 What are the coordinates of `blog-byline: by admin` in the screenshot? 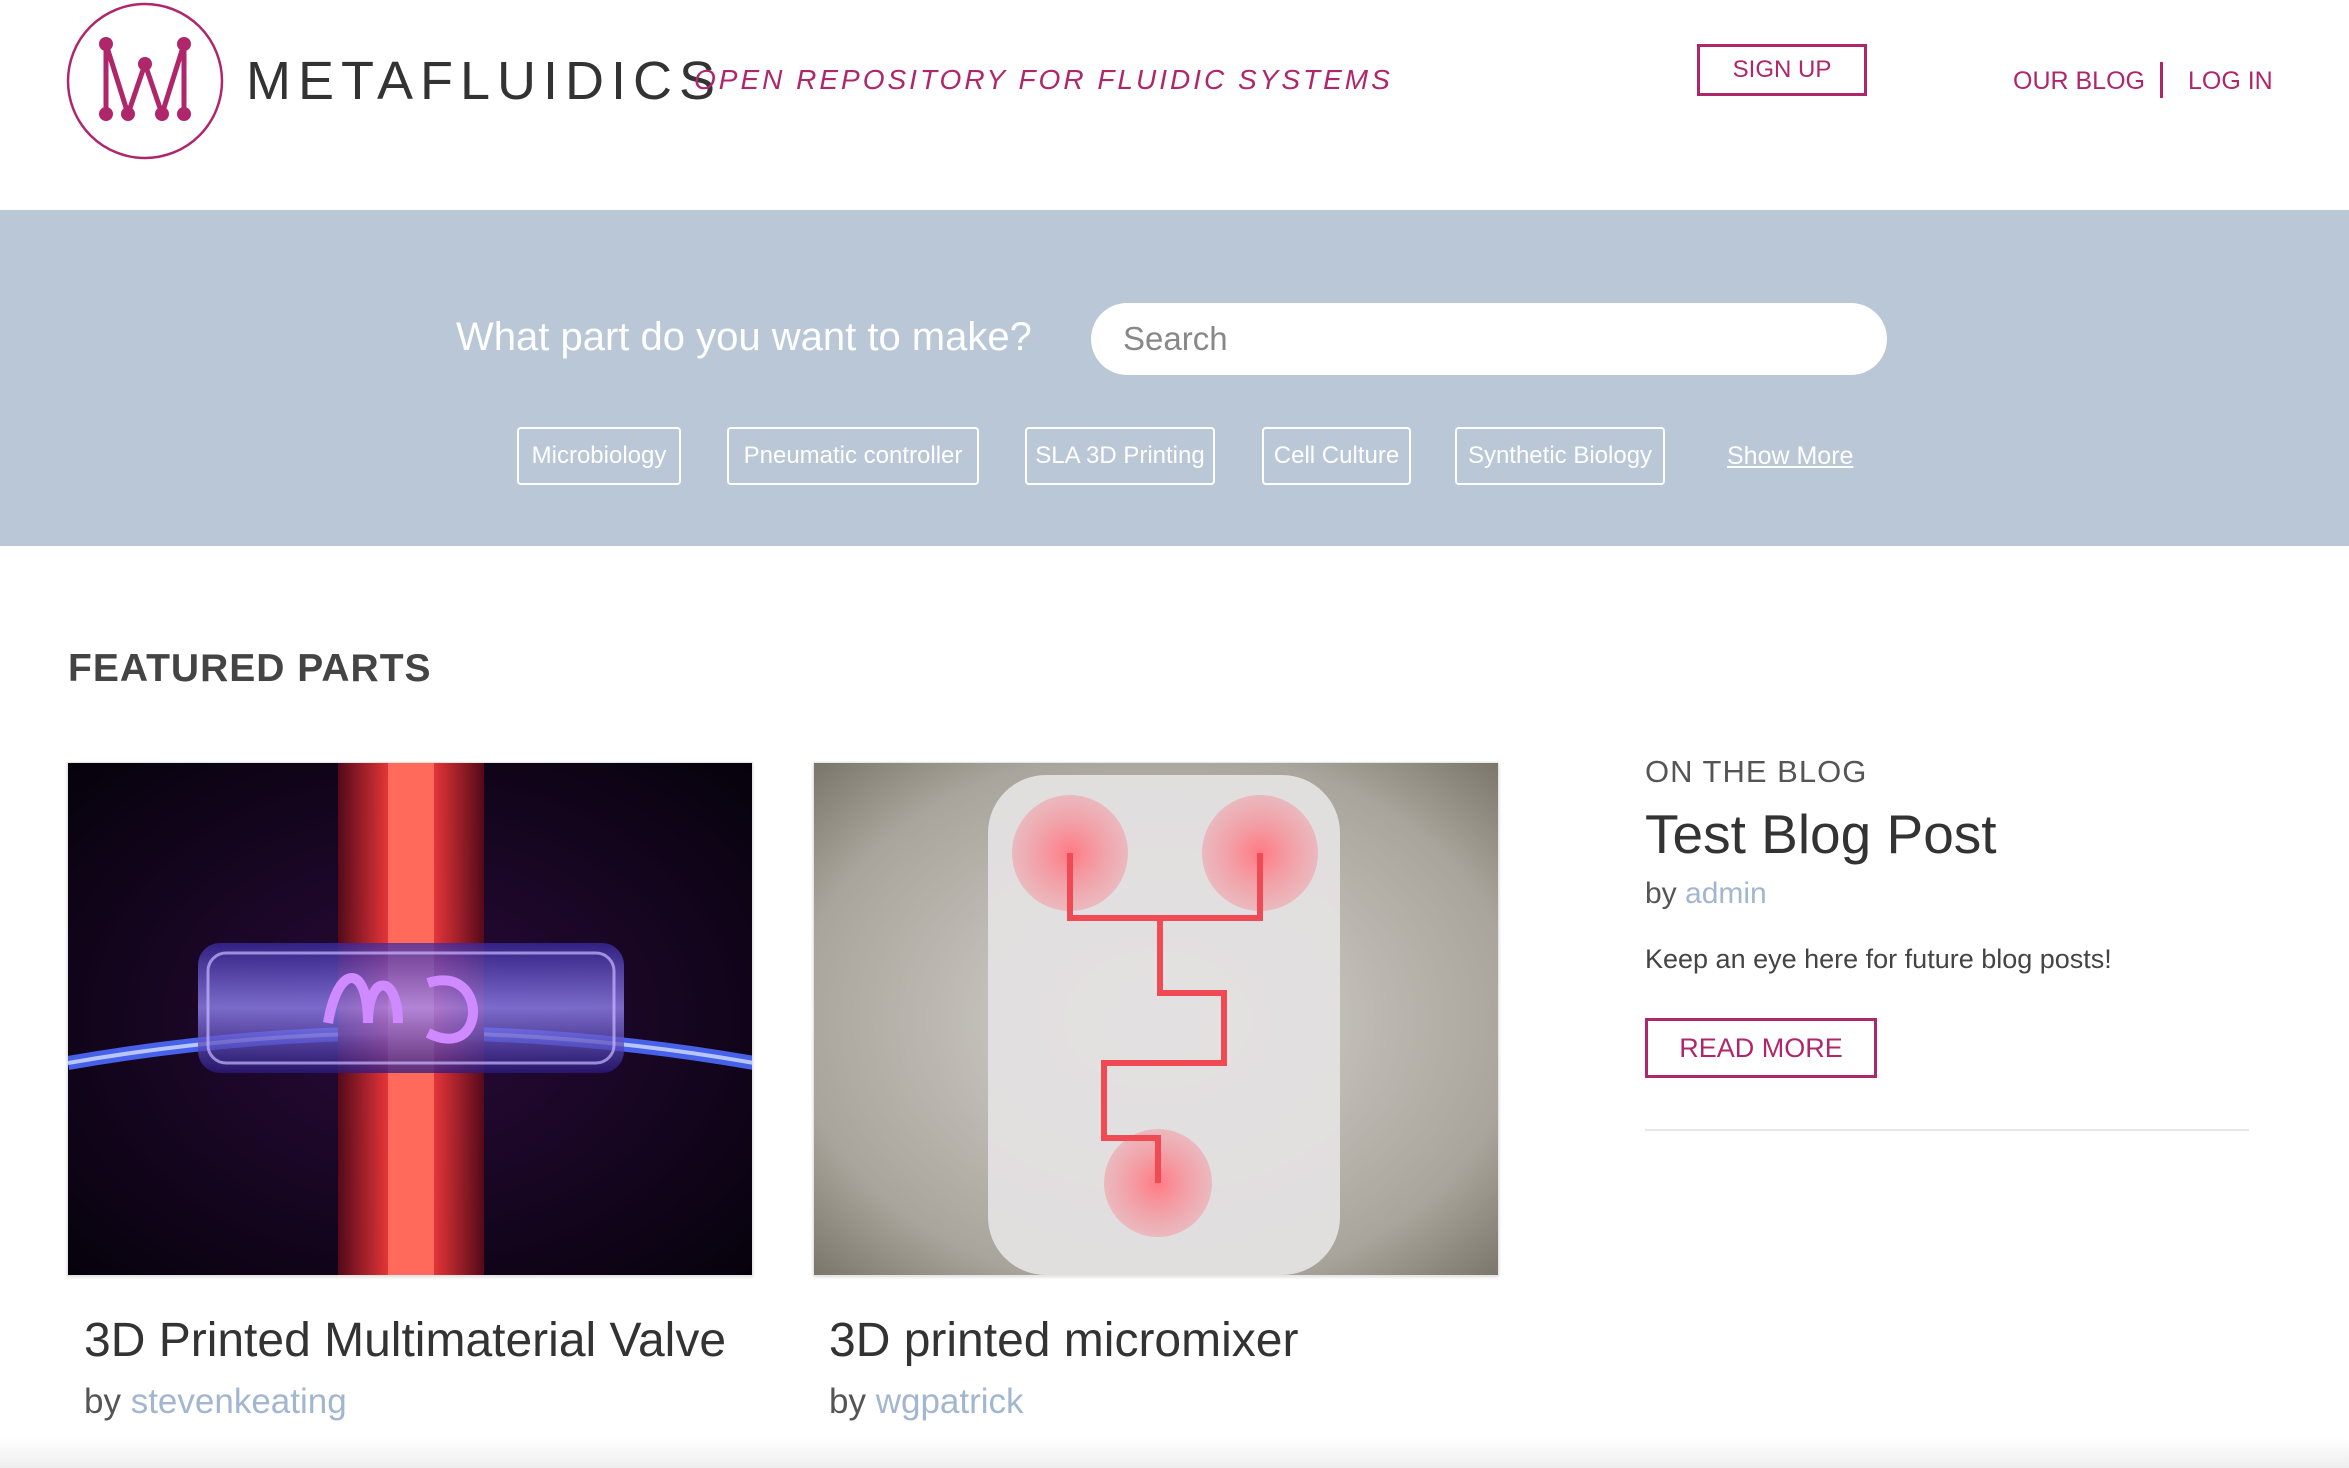 It's located at (1706, 894).